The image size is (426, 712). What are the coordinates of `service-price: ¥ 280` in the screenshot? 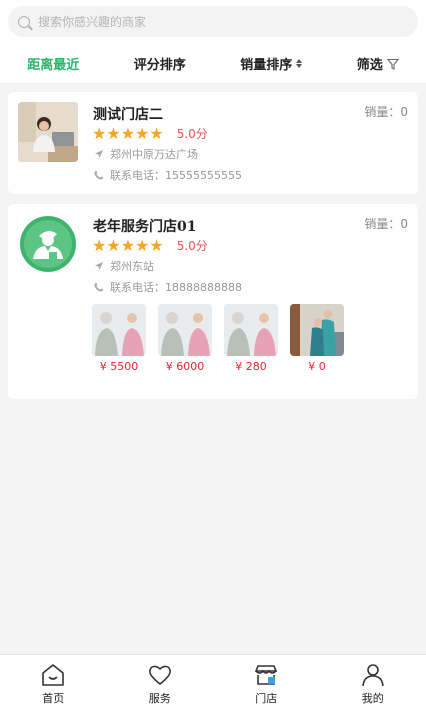 It's located at (251, 366).